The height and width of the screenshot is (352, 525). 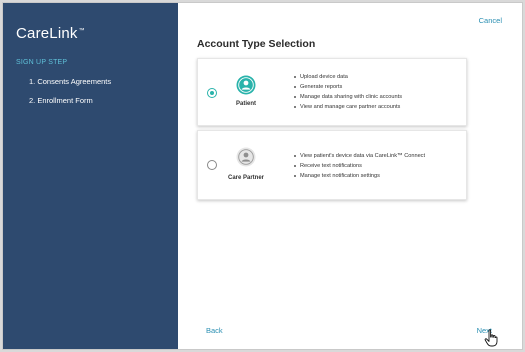 I want to click on sign-up-step-heading: SIGN UP STEP, so click(x=42, y=62).